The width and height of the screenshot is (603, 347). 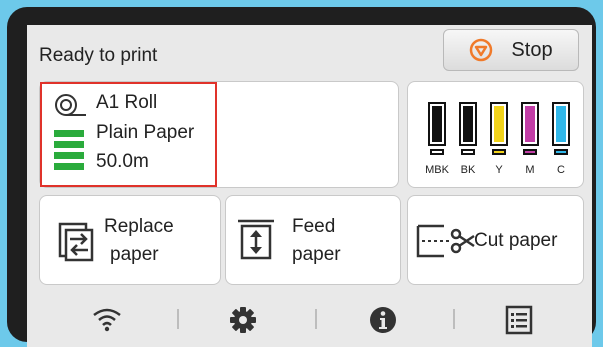 I want to click on roll-paper-icon, so click(x=70, y=105).